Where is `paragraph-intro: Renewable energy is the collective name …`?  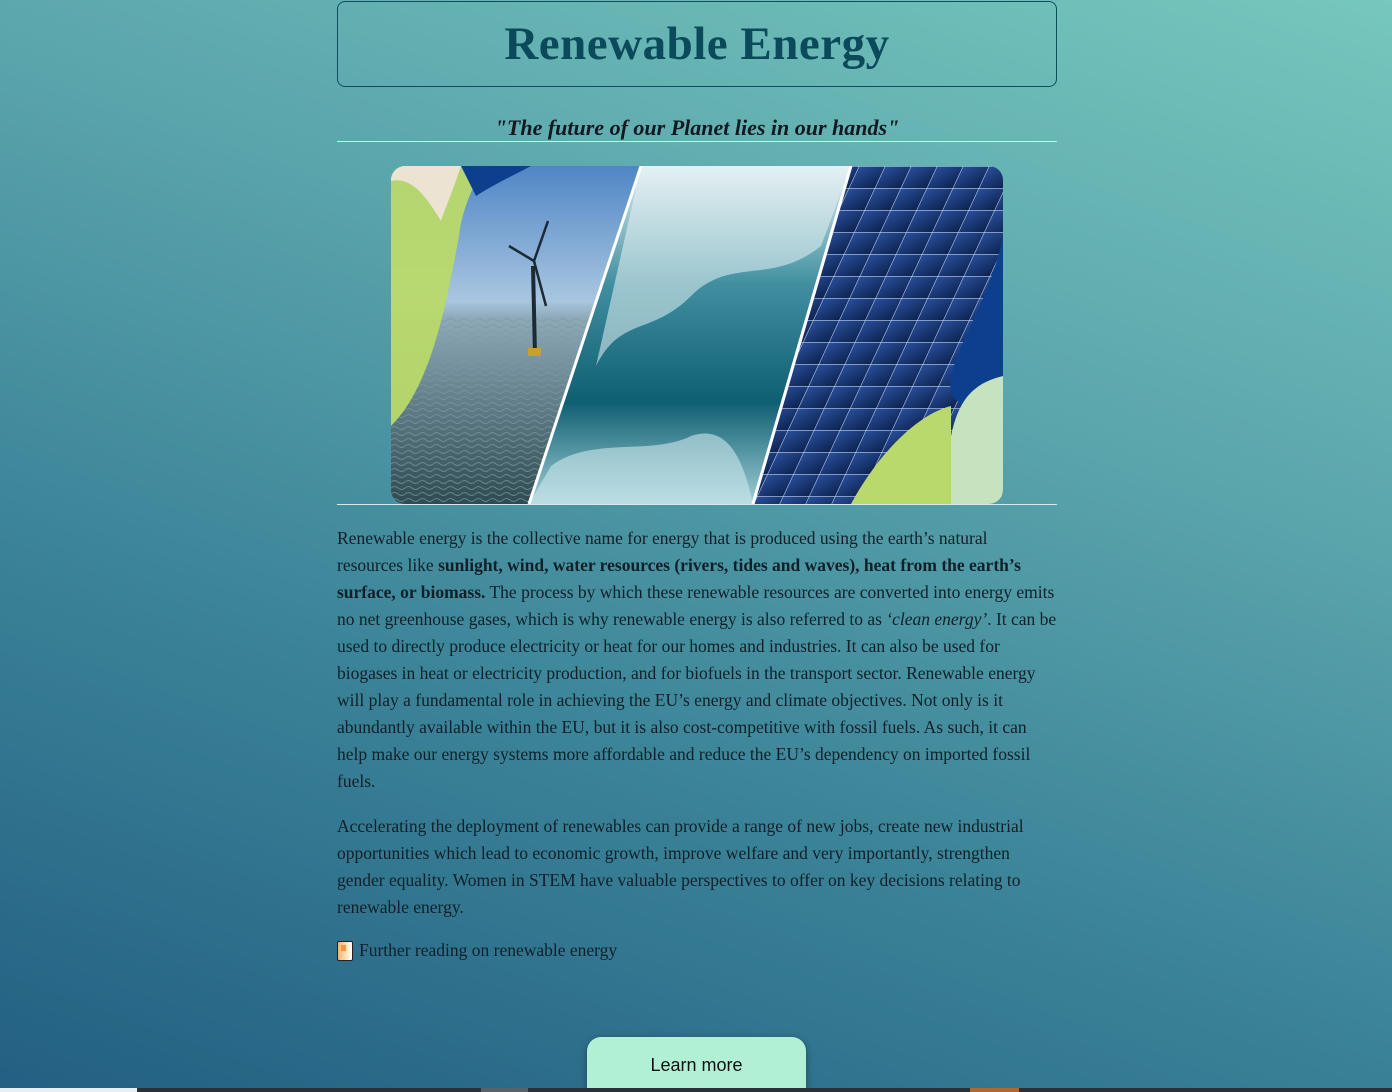 paragraph-intro: Renewable energy is the collective name … is located at coordinates (697, 659).